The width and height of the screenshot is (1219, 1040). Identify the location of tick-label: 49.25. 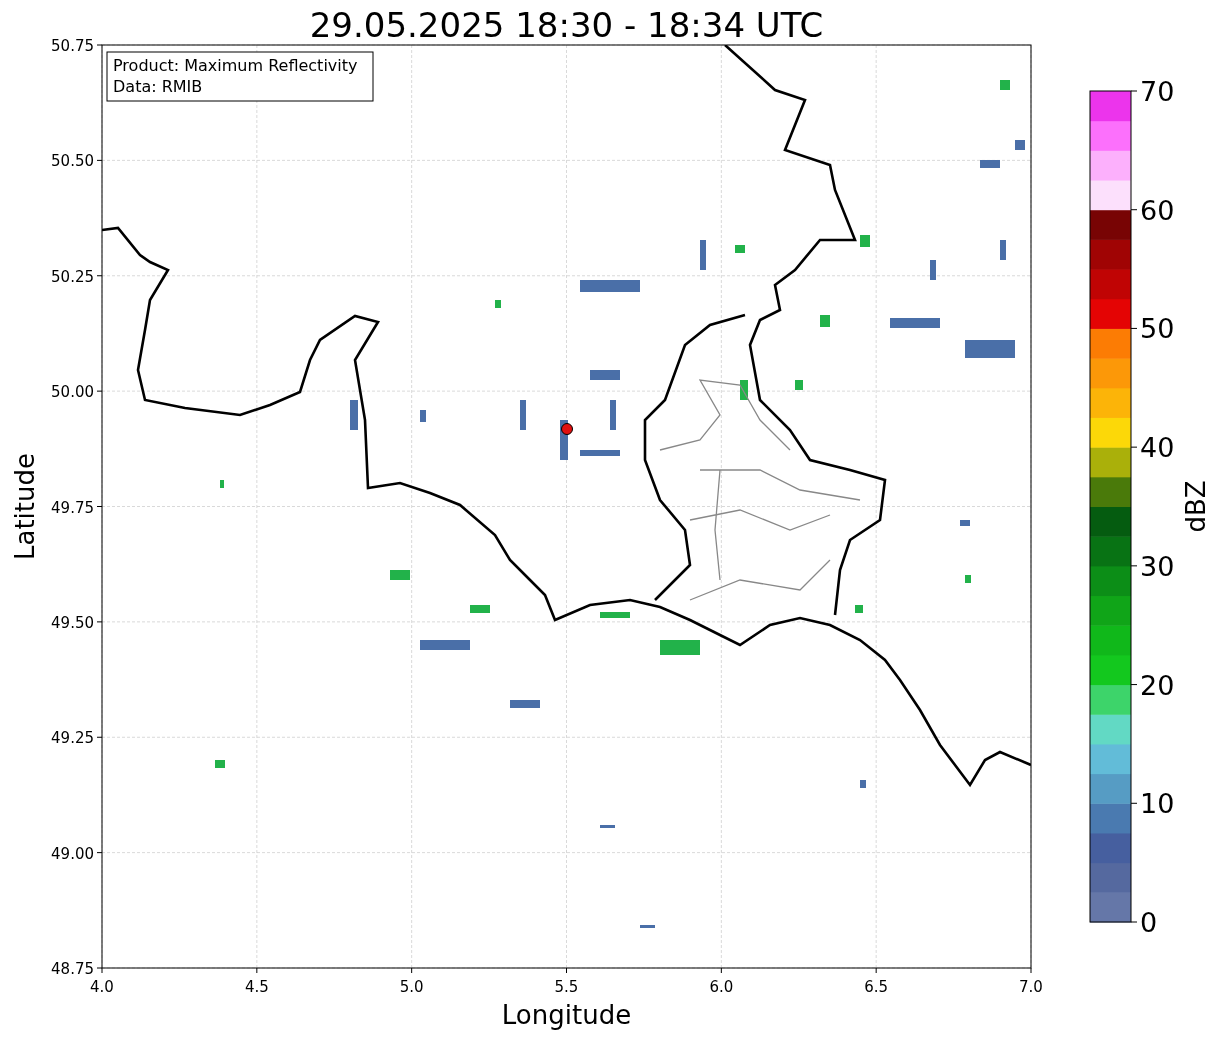
(72, 738).